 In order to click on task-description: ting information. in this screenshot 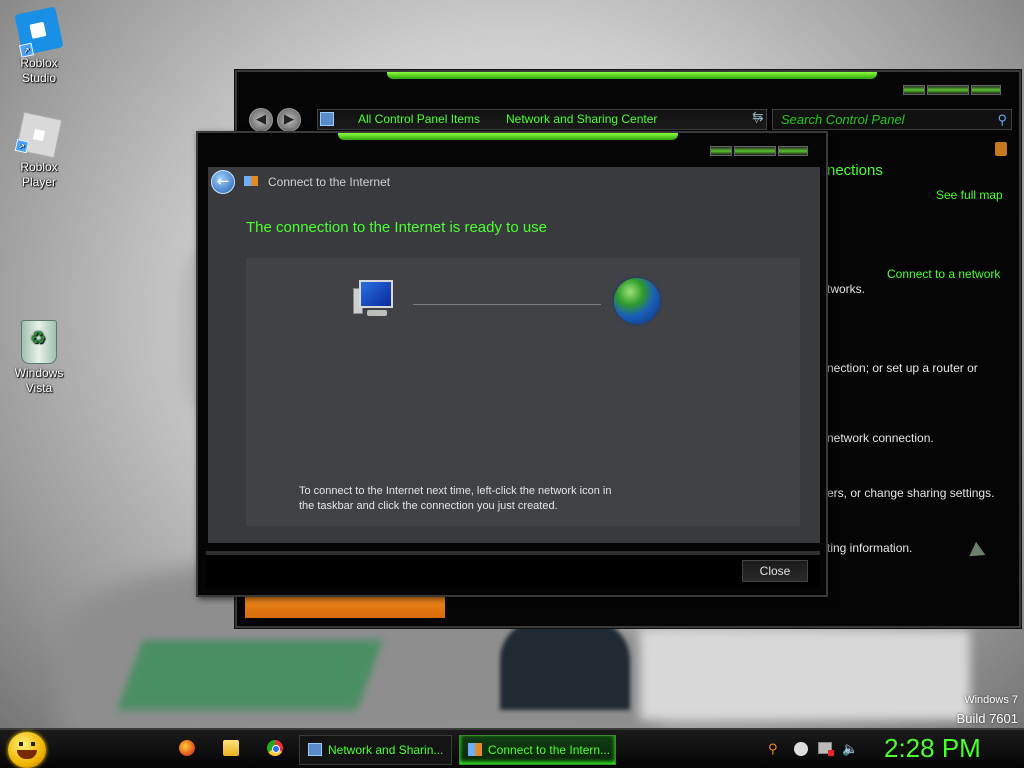, I will do `click(870, 548)`.